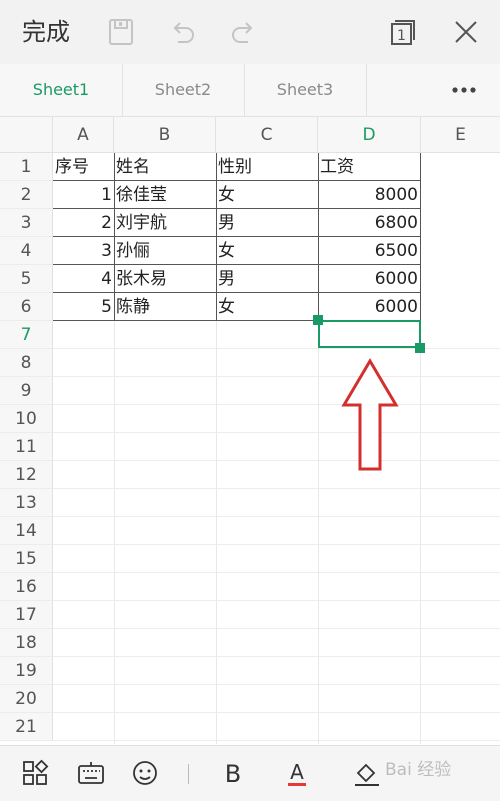  Describe the element at coordinates (26, 363) in the screenshot. I see `row-header-8: 8` at that location.